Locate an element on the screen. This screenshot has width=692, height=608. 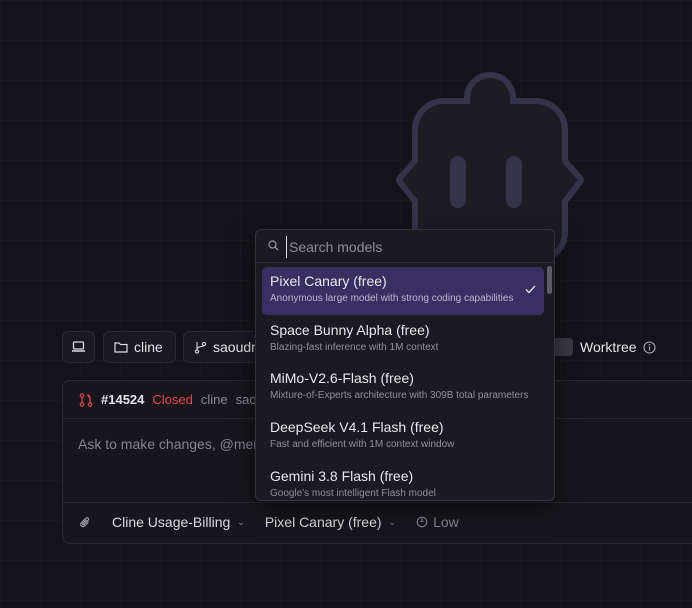
pr-status-badge: Closed is located at coordinates (172, 399).